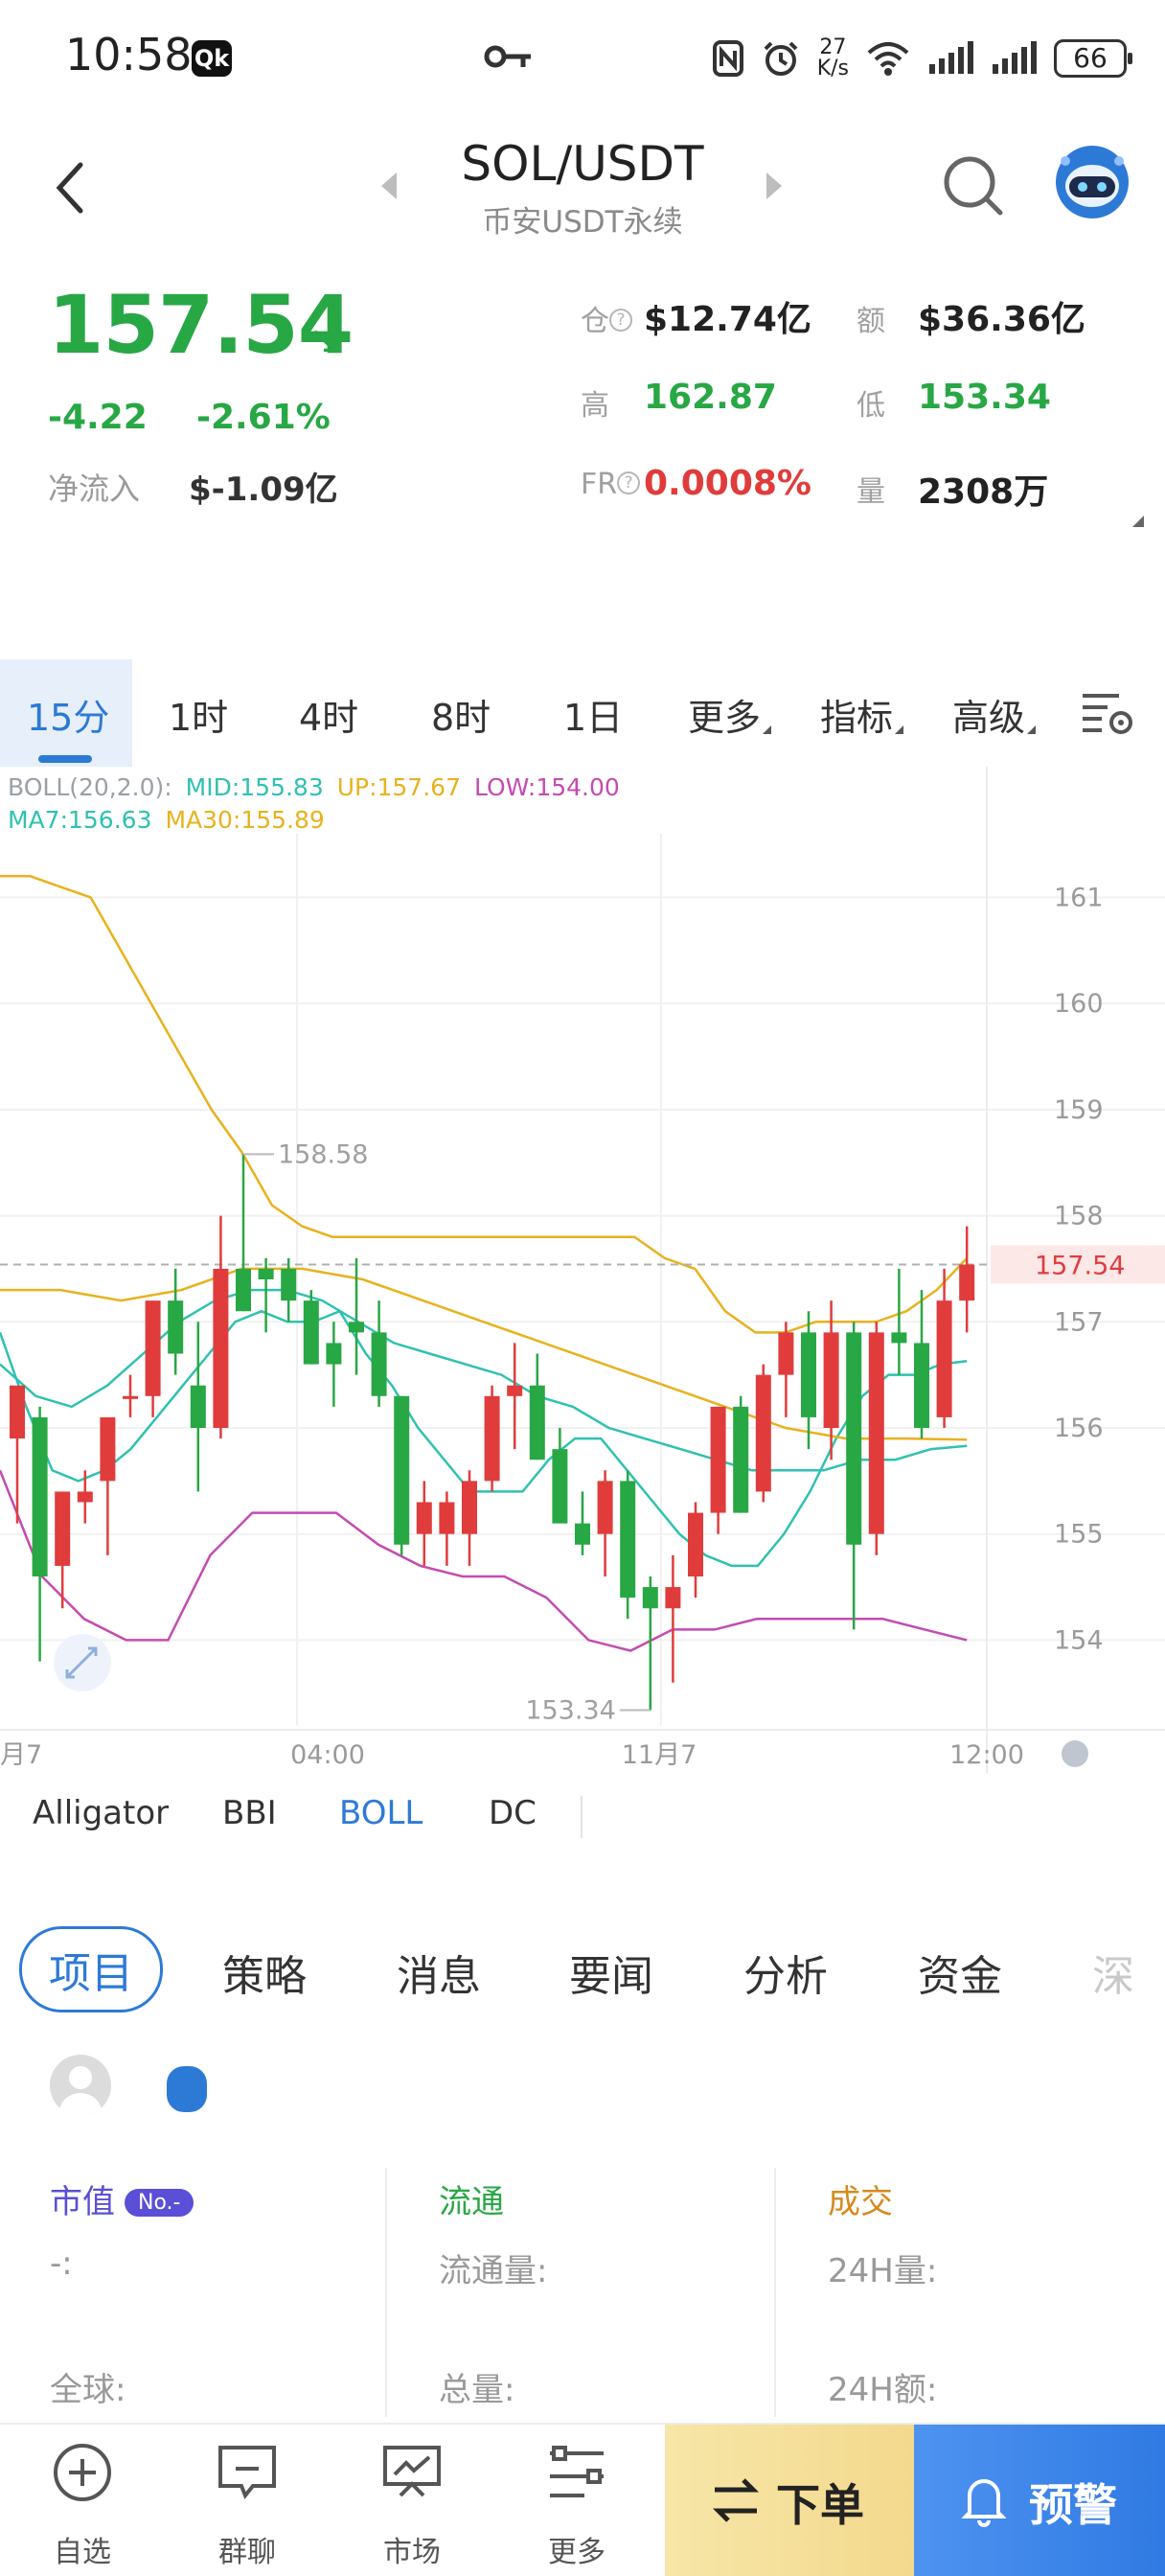 The width and height of the screenshot is (1165, 2576). Describe the element at coordinates (789, 2500) in the screenshot. I see `order-button: 下单` at that location.